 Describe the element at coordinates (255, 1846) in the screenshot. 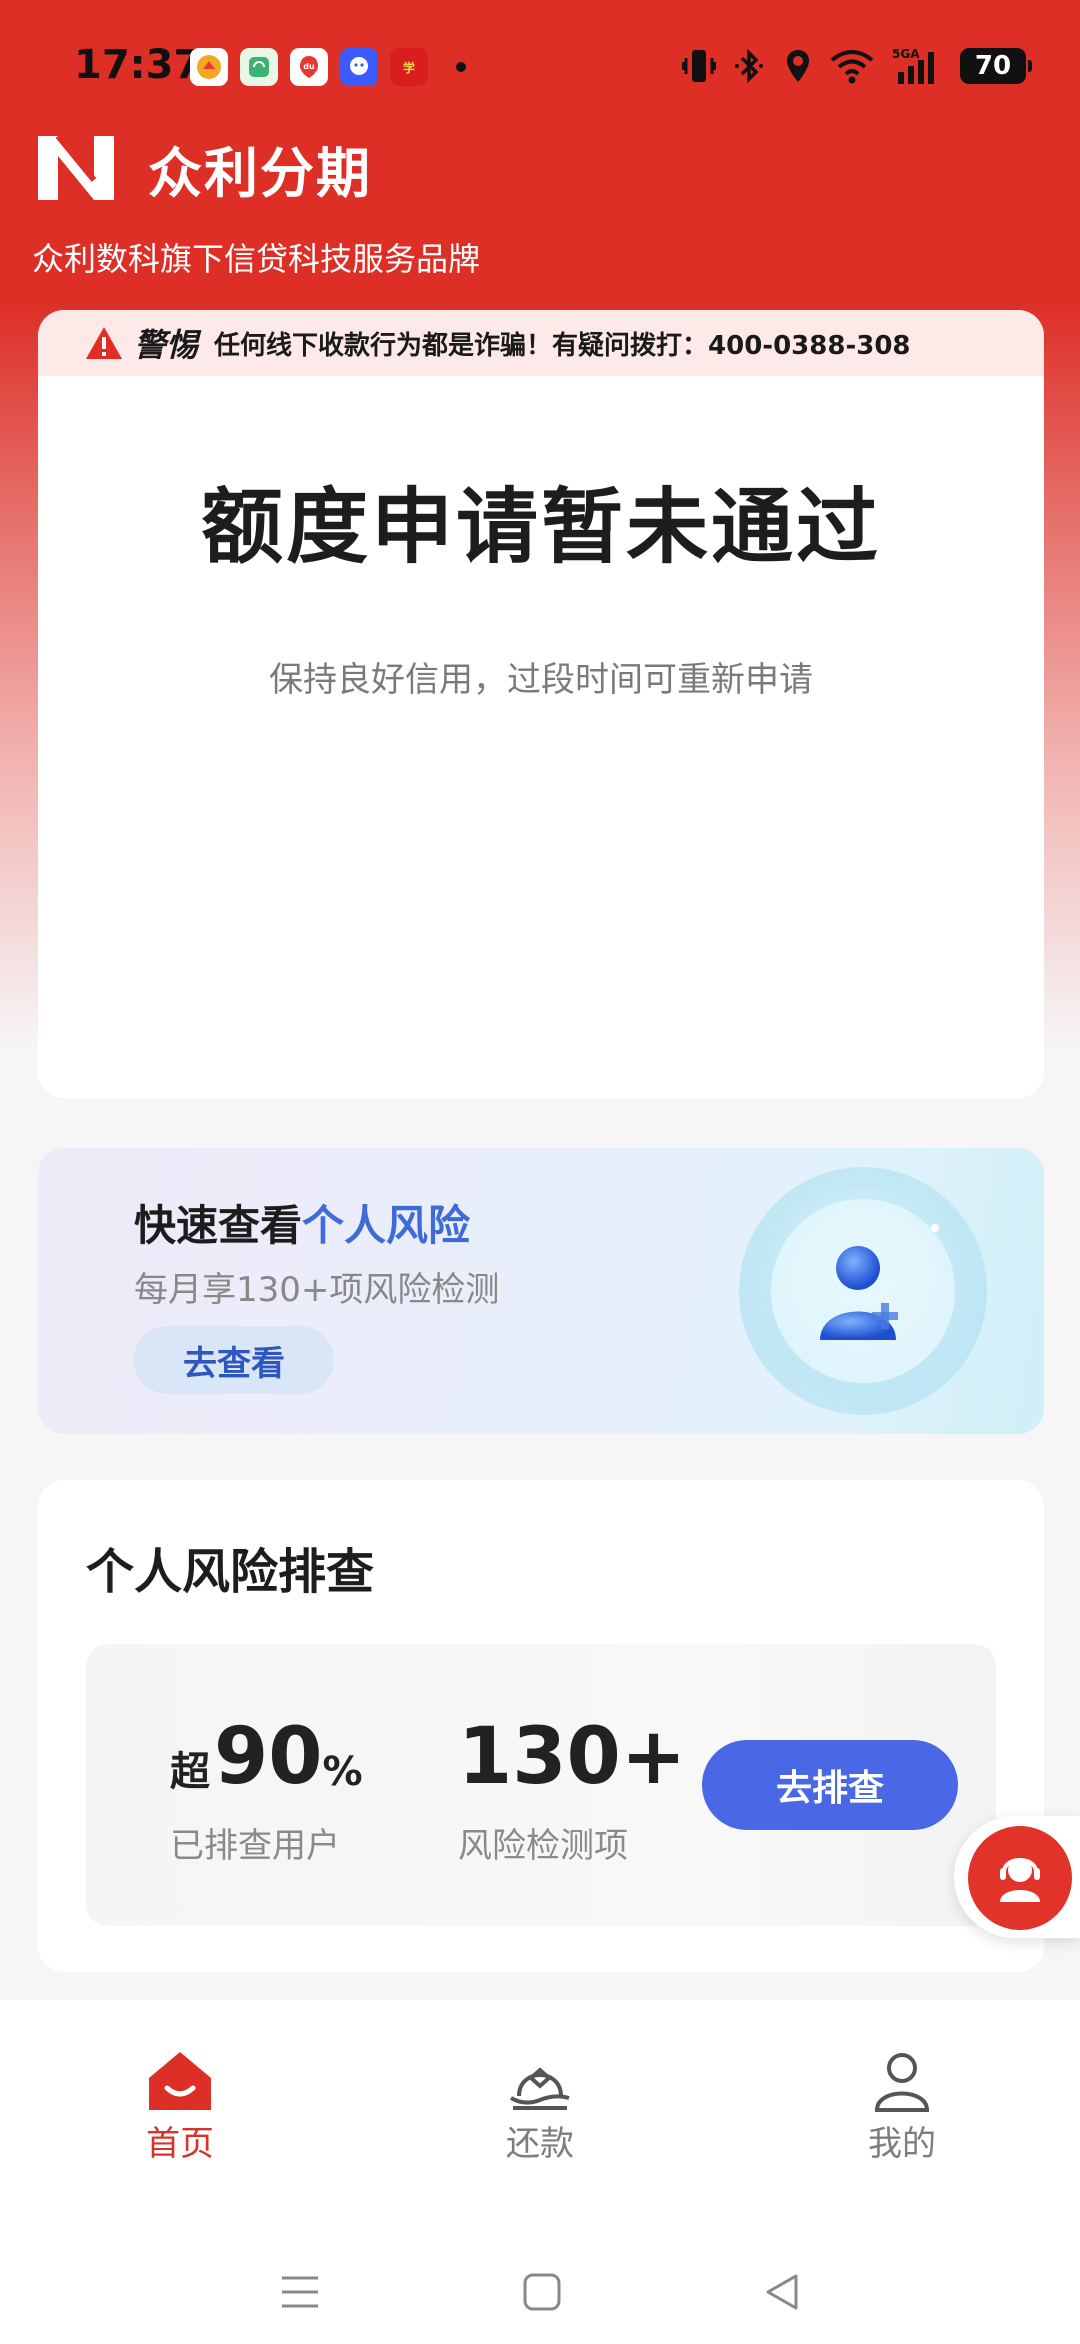

I see `checked-users-label: 已排查用户` at that location.